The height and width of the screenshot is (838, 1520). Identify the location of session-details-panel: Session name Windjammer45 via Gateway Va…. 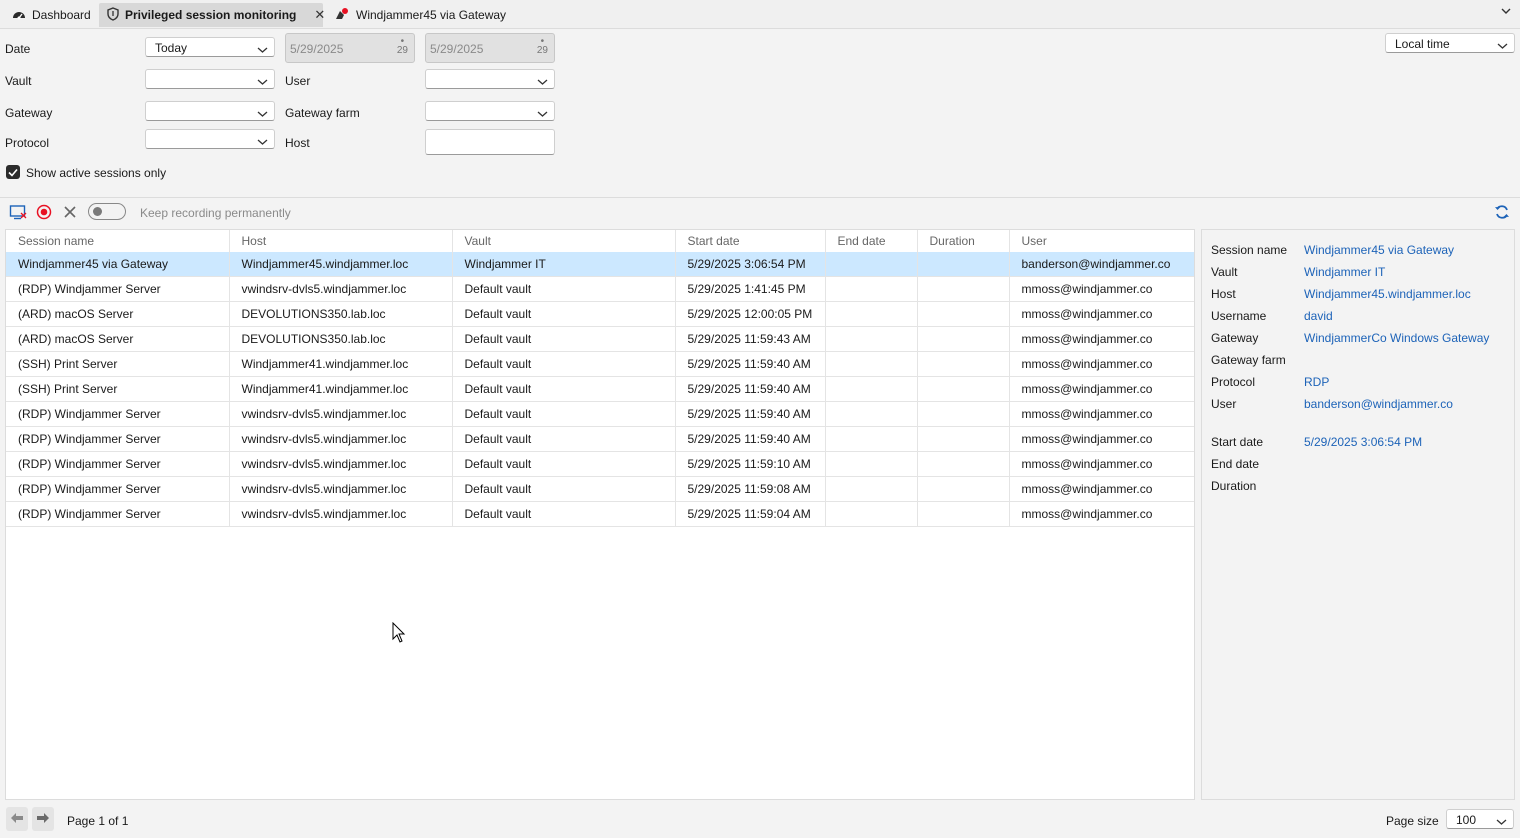
(1358, 514).